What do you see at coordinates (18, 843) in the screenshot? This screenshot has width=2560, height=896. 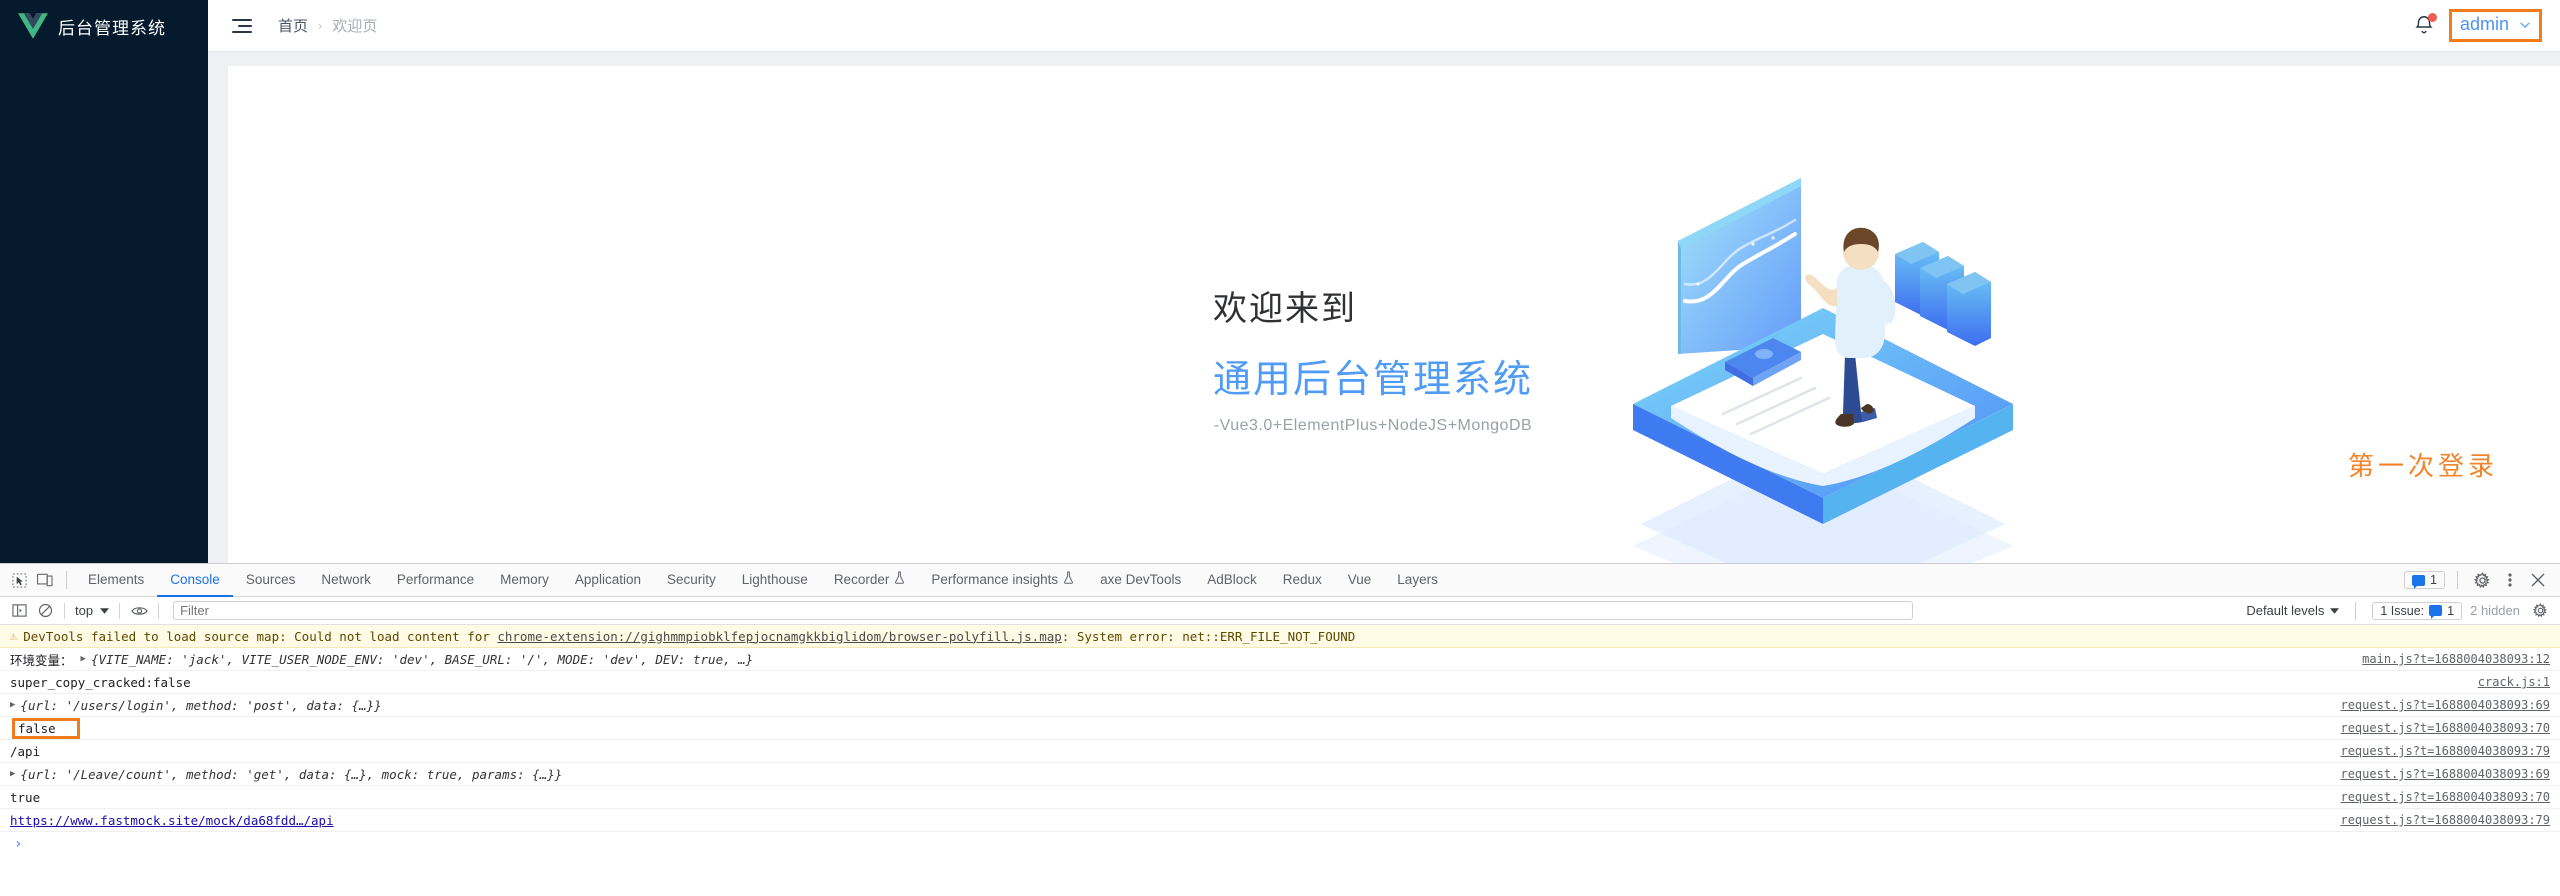 I see `console-prompt-caret: ›` at bounding box center [18, 843].